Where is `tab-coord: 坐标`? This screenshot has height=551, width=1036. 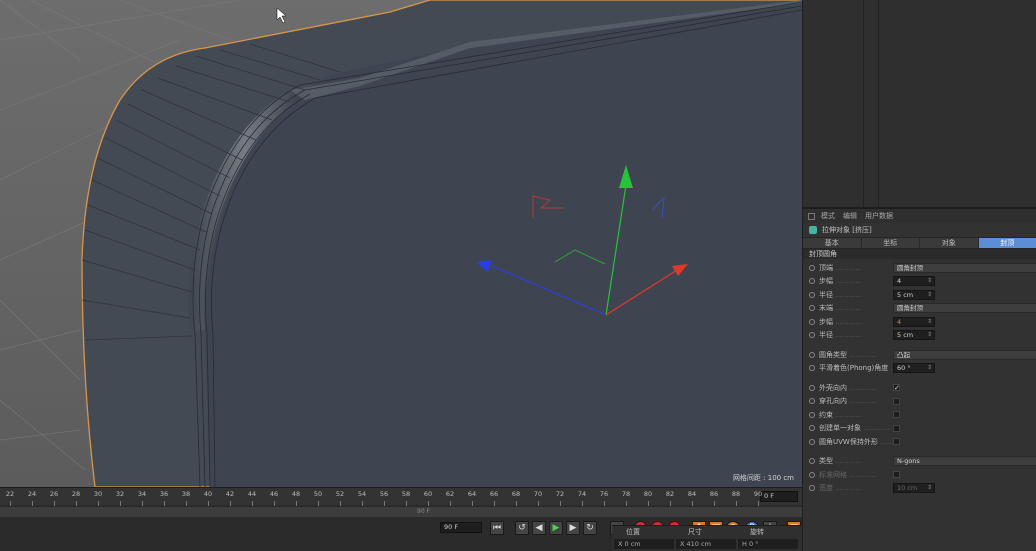
tab-coord: 坐标 is located at coordinates (891, 243).